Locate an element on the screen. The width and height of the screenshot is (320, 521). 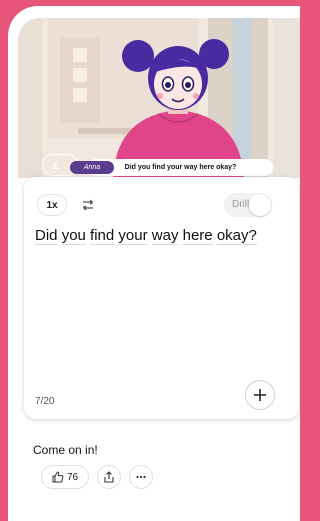
share-icon is located at coordinates (109, 477).